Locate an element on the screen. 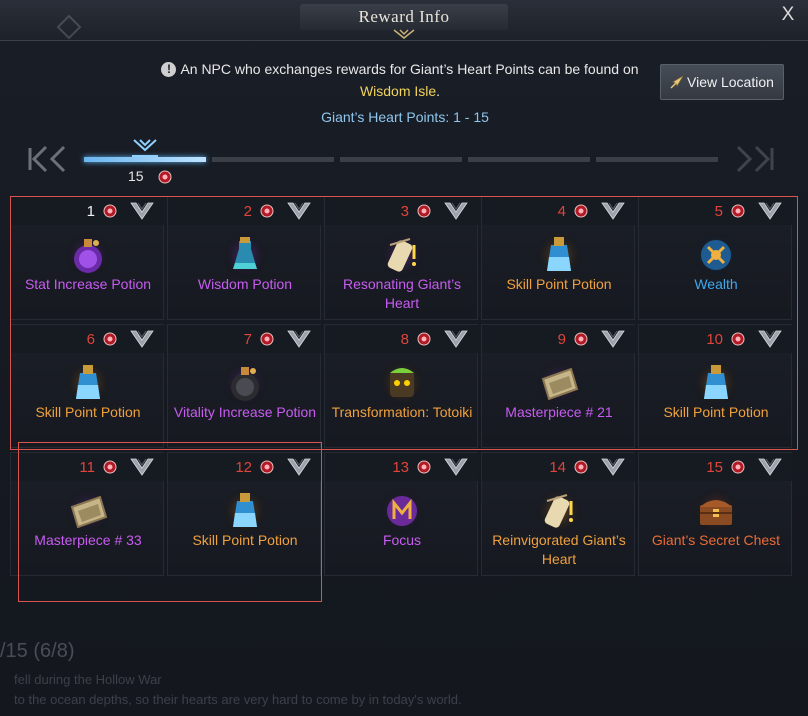 Image resolution: width=808 pixels, height=716 pixels. reward-cell: 4 Skill Point Potion is located at coordinates (558, 258).